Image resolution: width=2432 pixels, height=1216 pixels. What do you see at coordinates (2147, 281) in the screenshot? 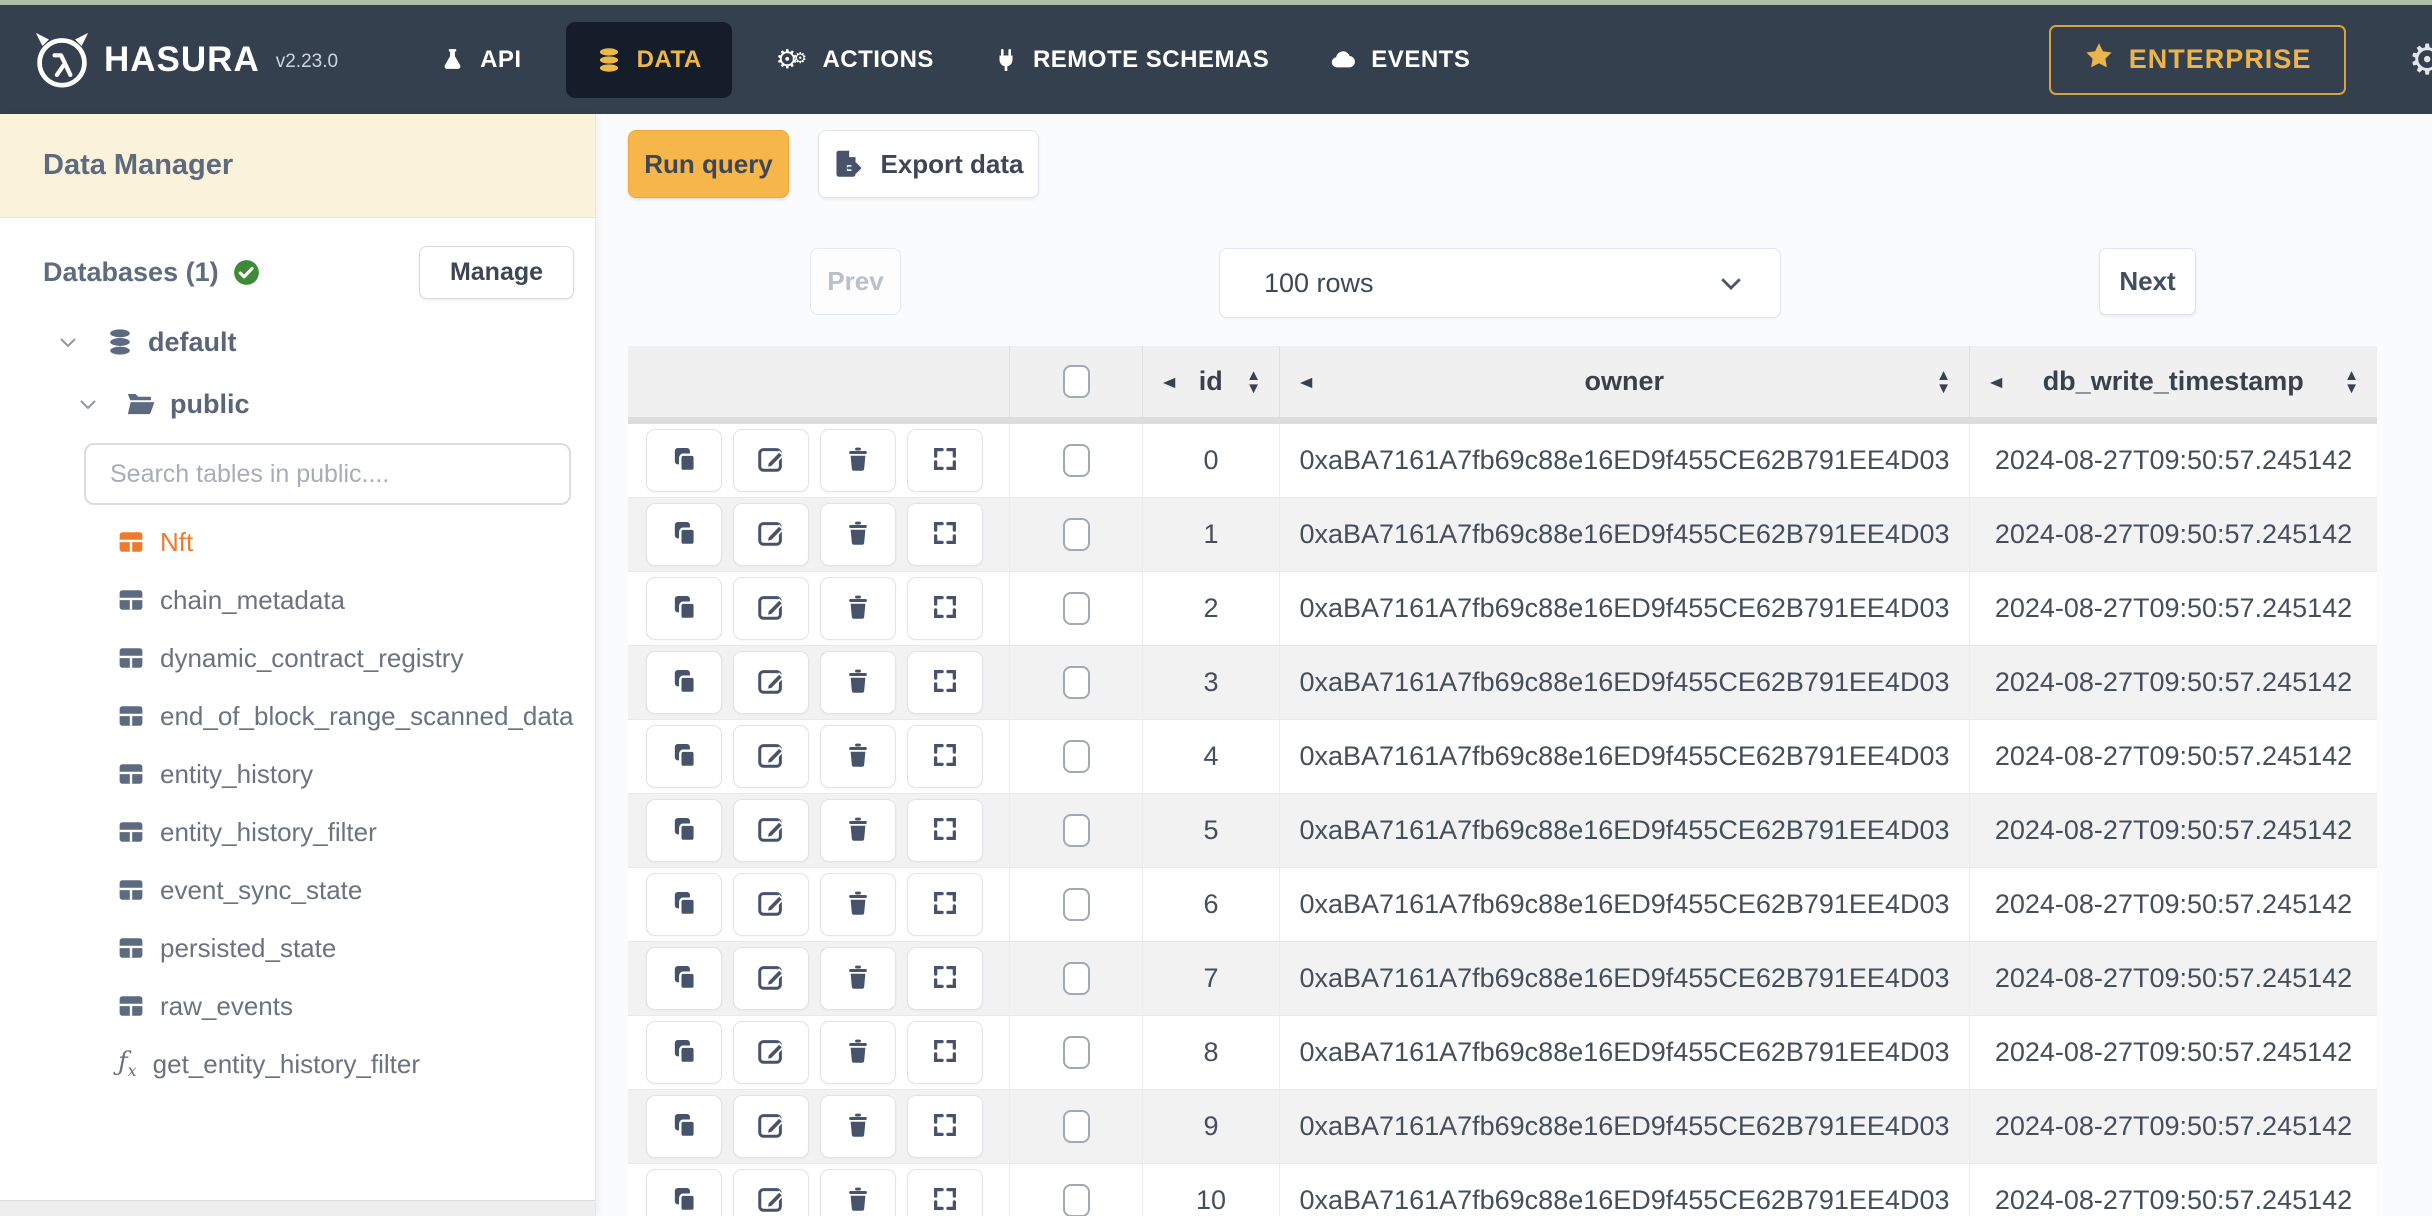
I see `next-page-button: Next` at bounding box center [2147, 281].